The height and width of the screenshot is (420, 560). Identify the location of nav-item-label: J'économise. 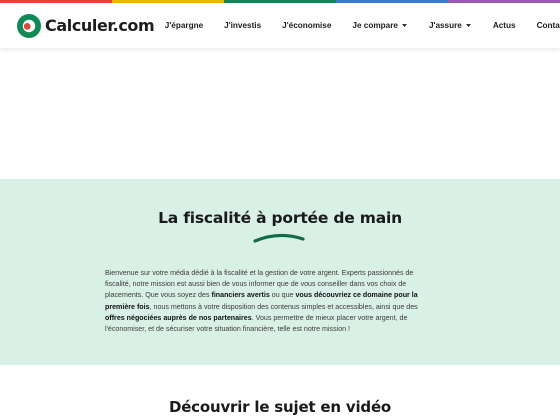
(307, 25).